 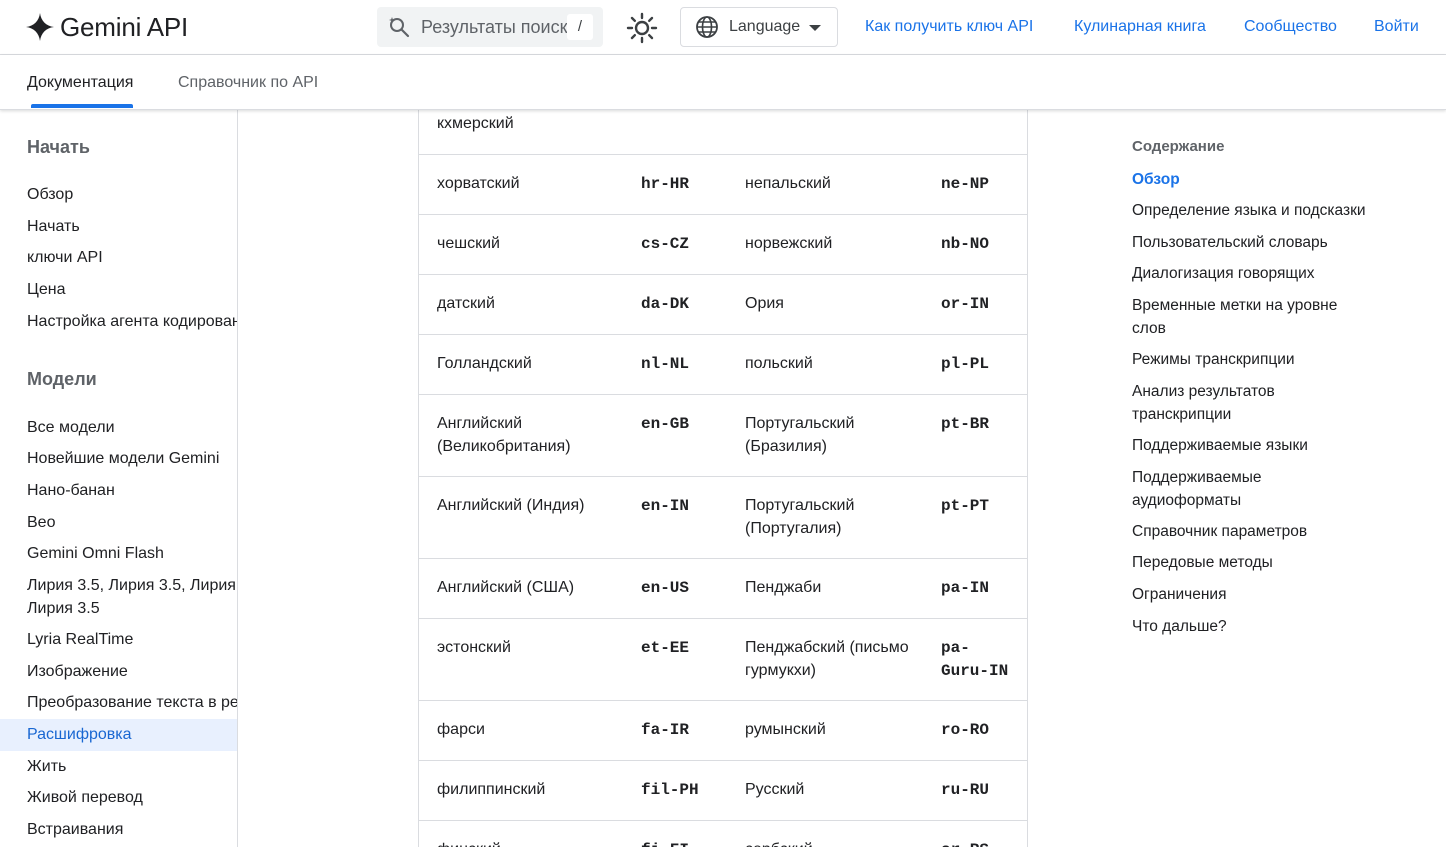 I want to click on gemini-star-icon, so click(x=40, y=27).